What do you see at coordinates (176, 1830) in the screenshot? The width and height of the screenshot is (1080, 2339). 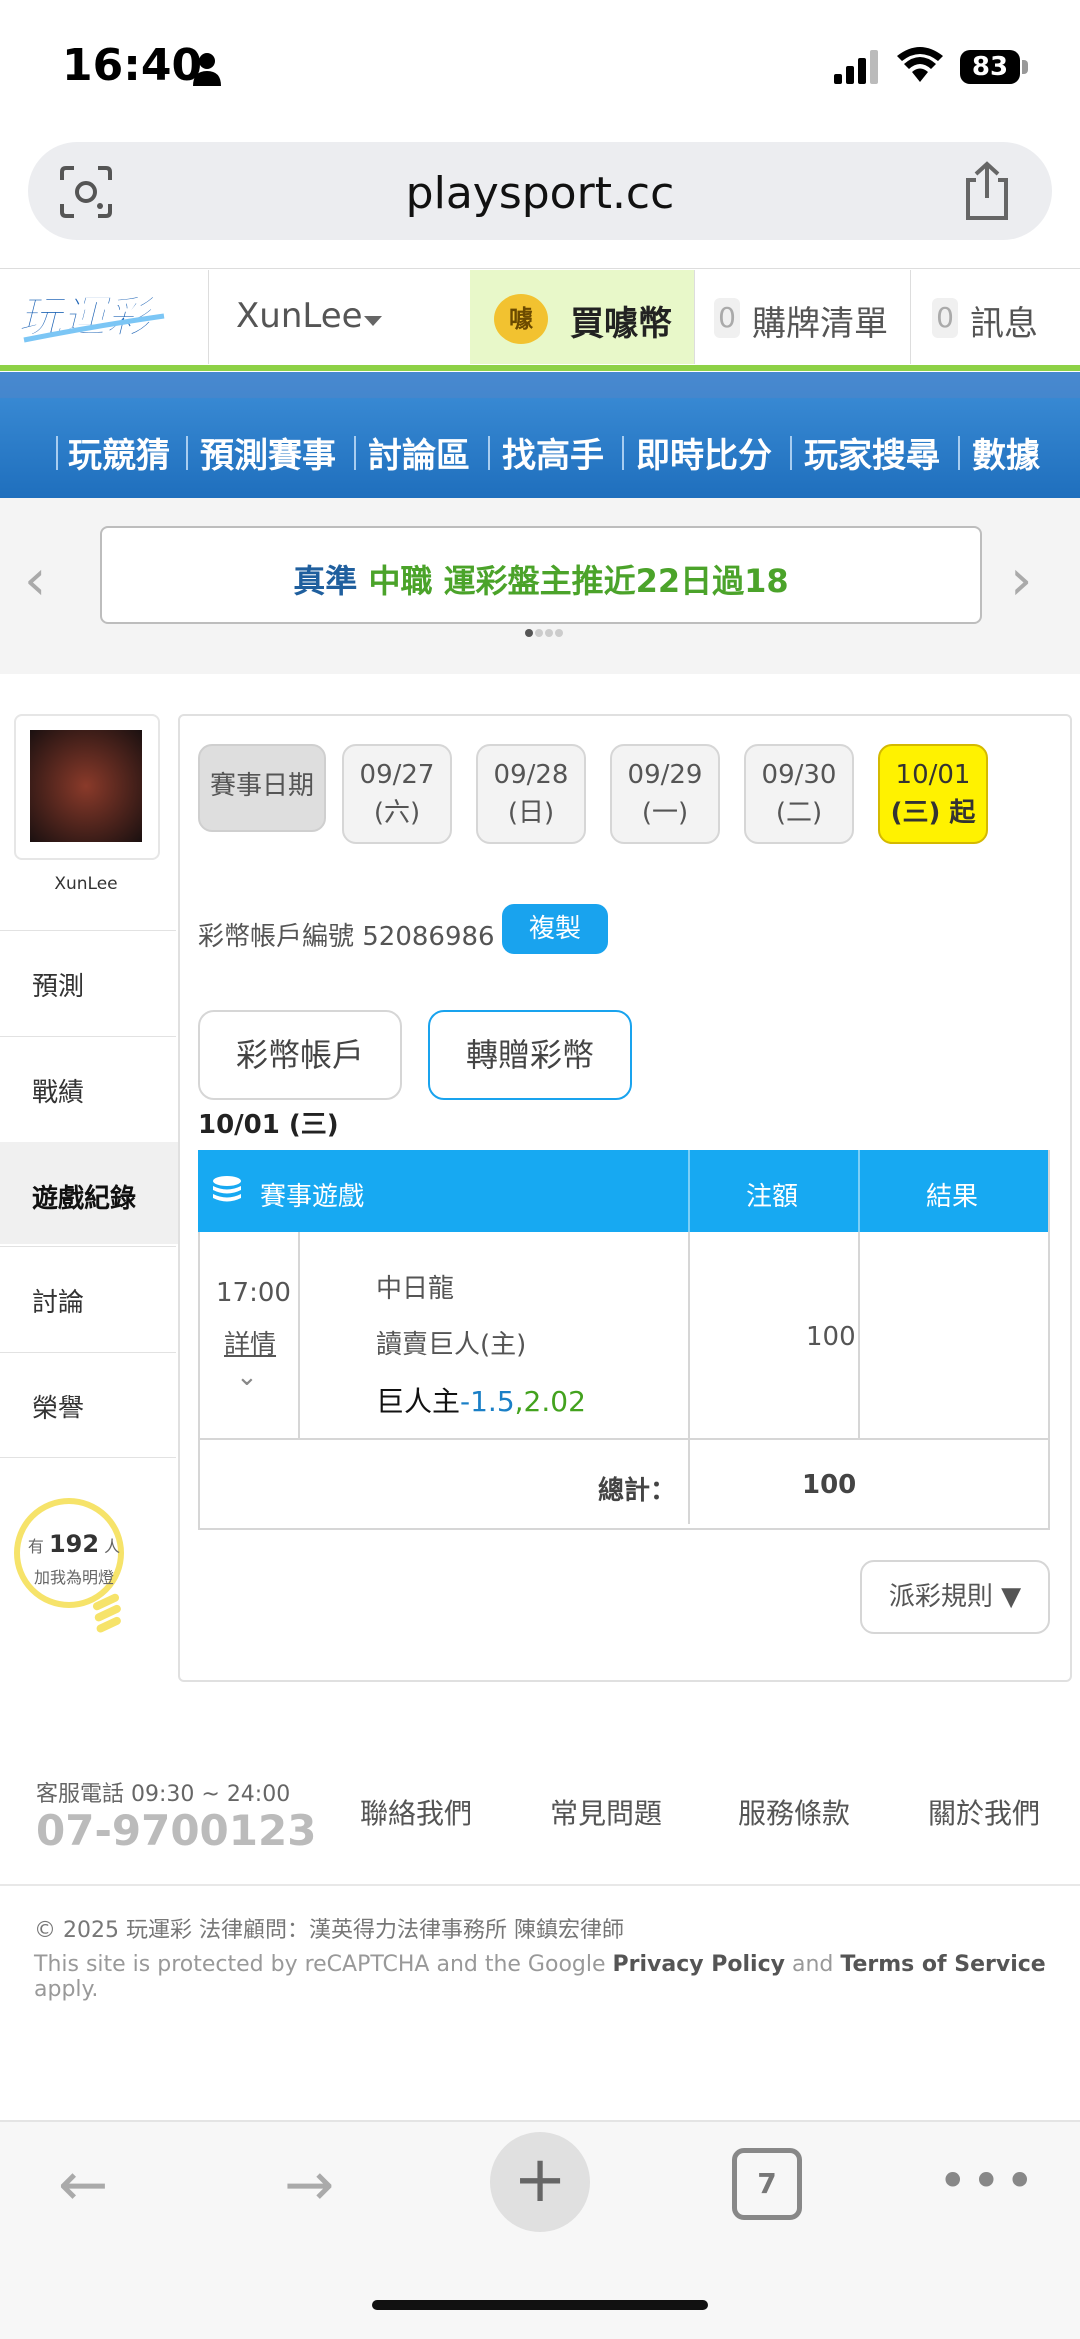 I see `customer-service-phone: 07-9700123` at bounding box center [176, 1830].